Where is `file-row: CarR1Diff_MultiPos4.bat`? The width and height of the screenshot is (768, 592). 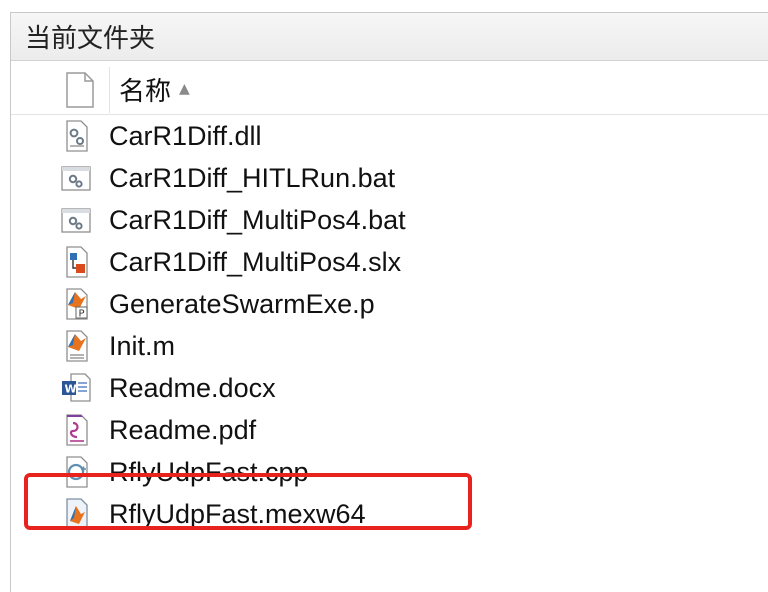
file-row: CarR1Diff_MultiPos4.bat is located at coordinates (389, 220).